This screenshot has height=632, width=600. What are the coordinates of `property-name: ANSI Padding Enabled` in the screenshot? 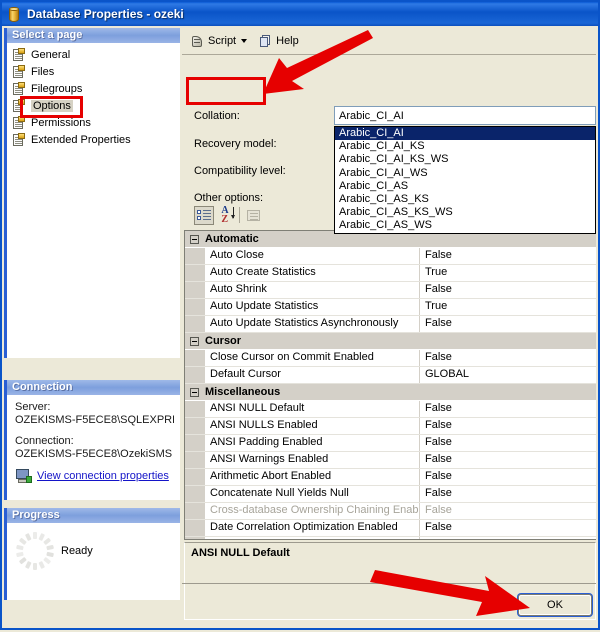 It's located at (312, 443).